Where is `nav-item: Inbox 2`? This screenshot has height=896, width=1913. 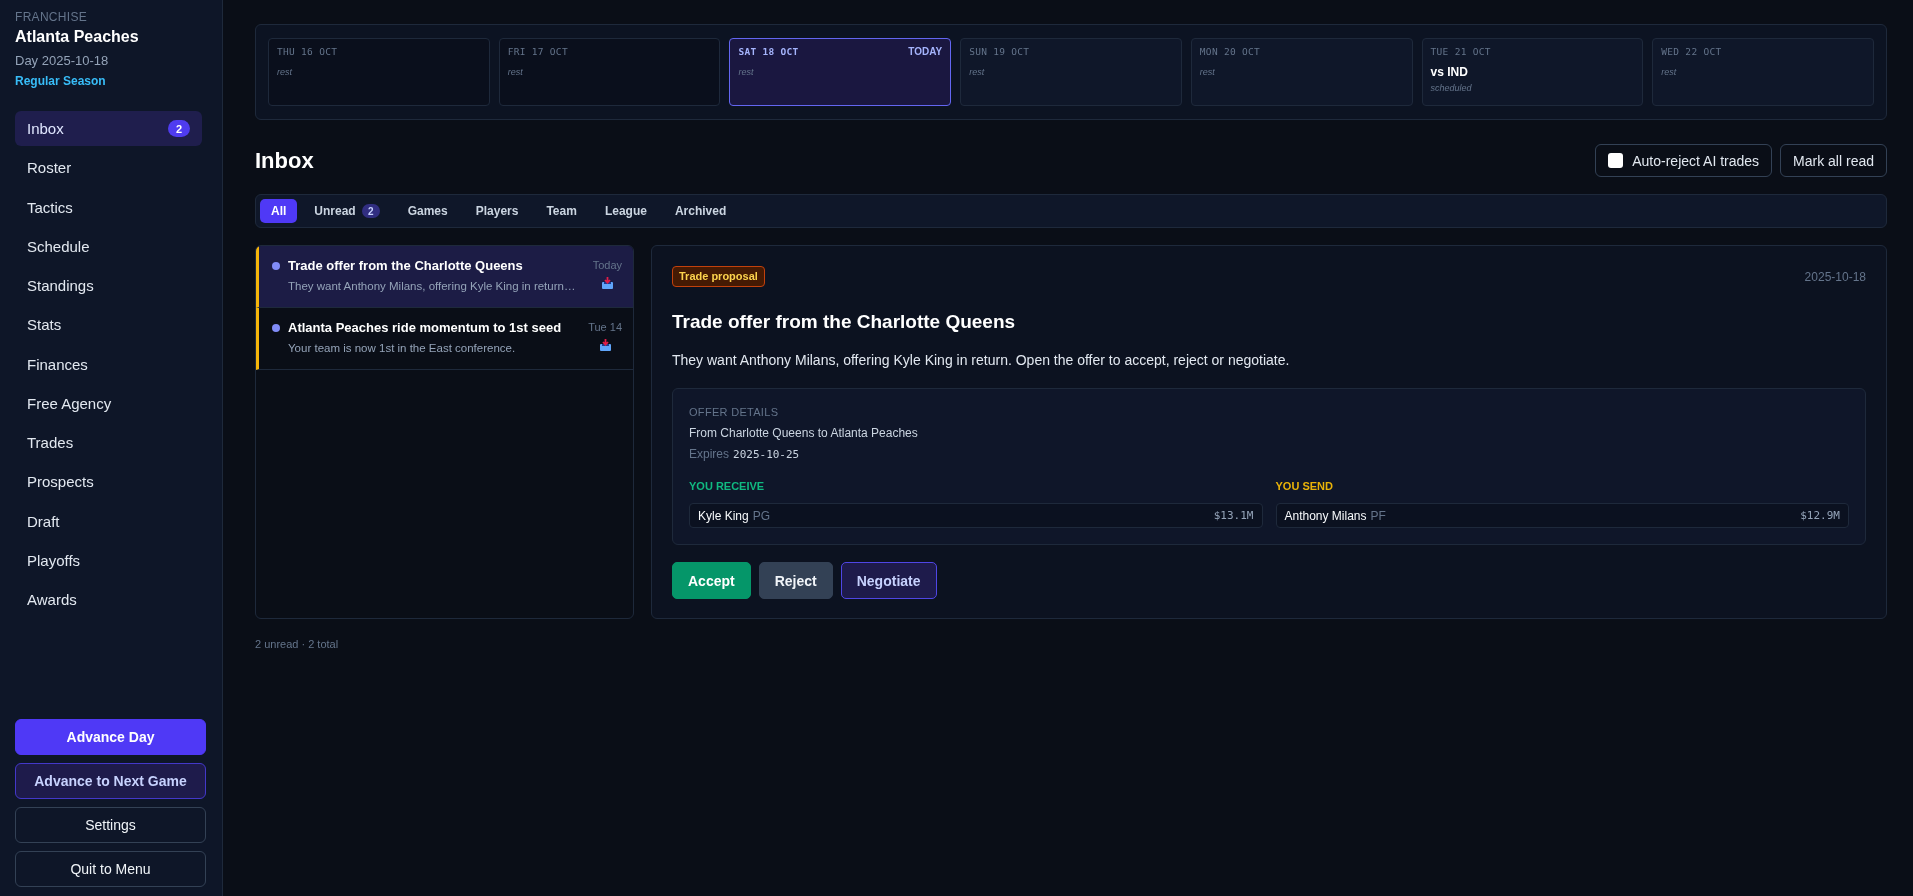 nav-item: Inbox 2 is located at coordinates (108, 128).